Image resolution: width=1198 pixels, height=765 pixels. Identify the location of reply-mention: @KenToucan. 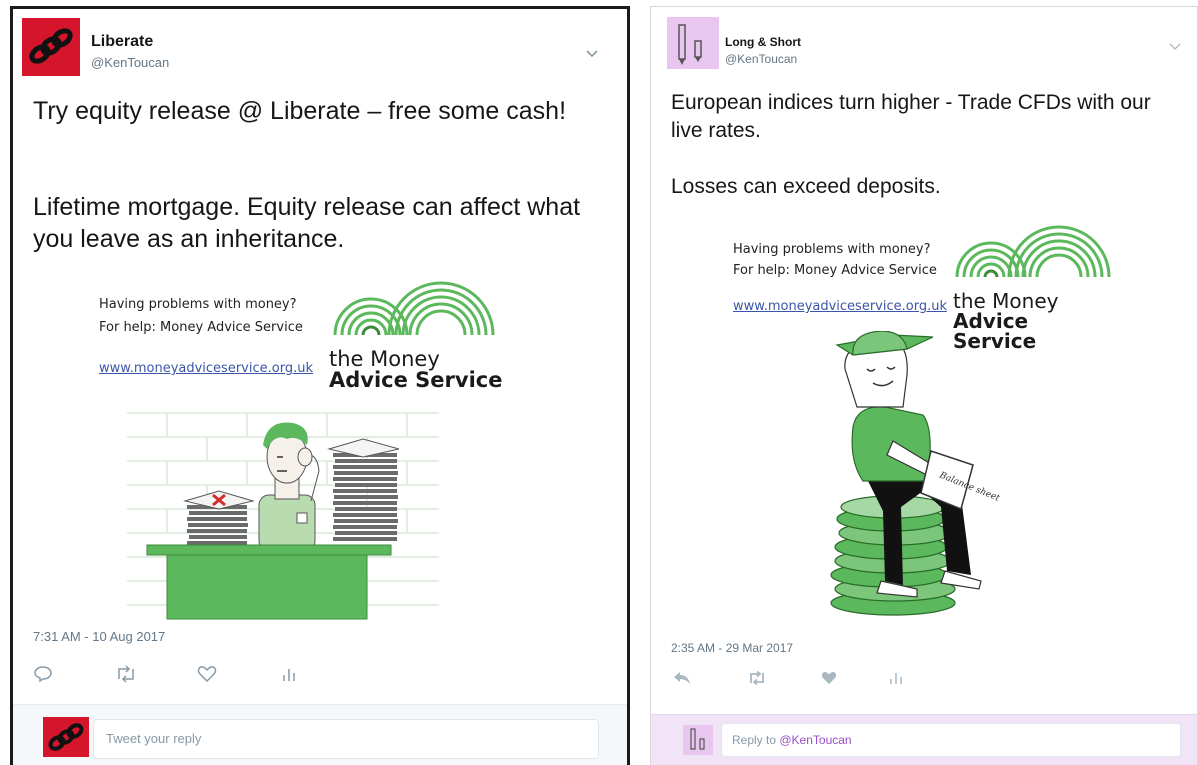
(815, 740).